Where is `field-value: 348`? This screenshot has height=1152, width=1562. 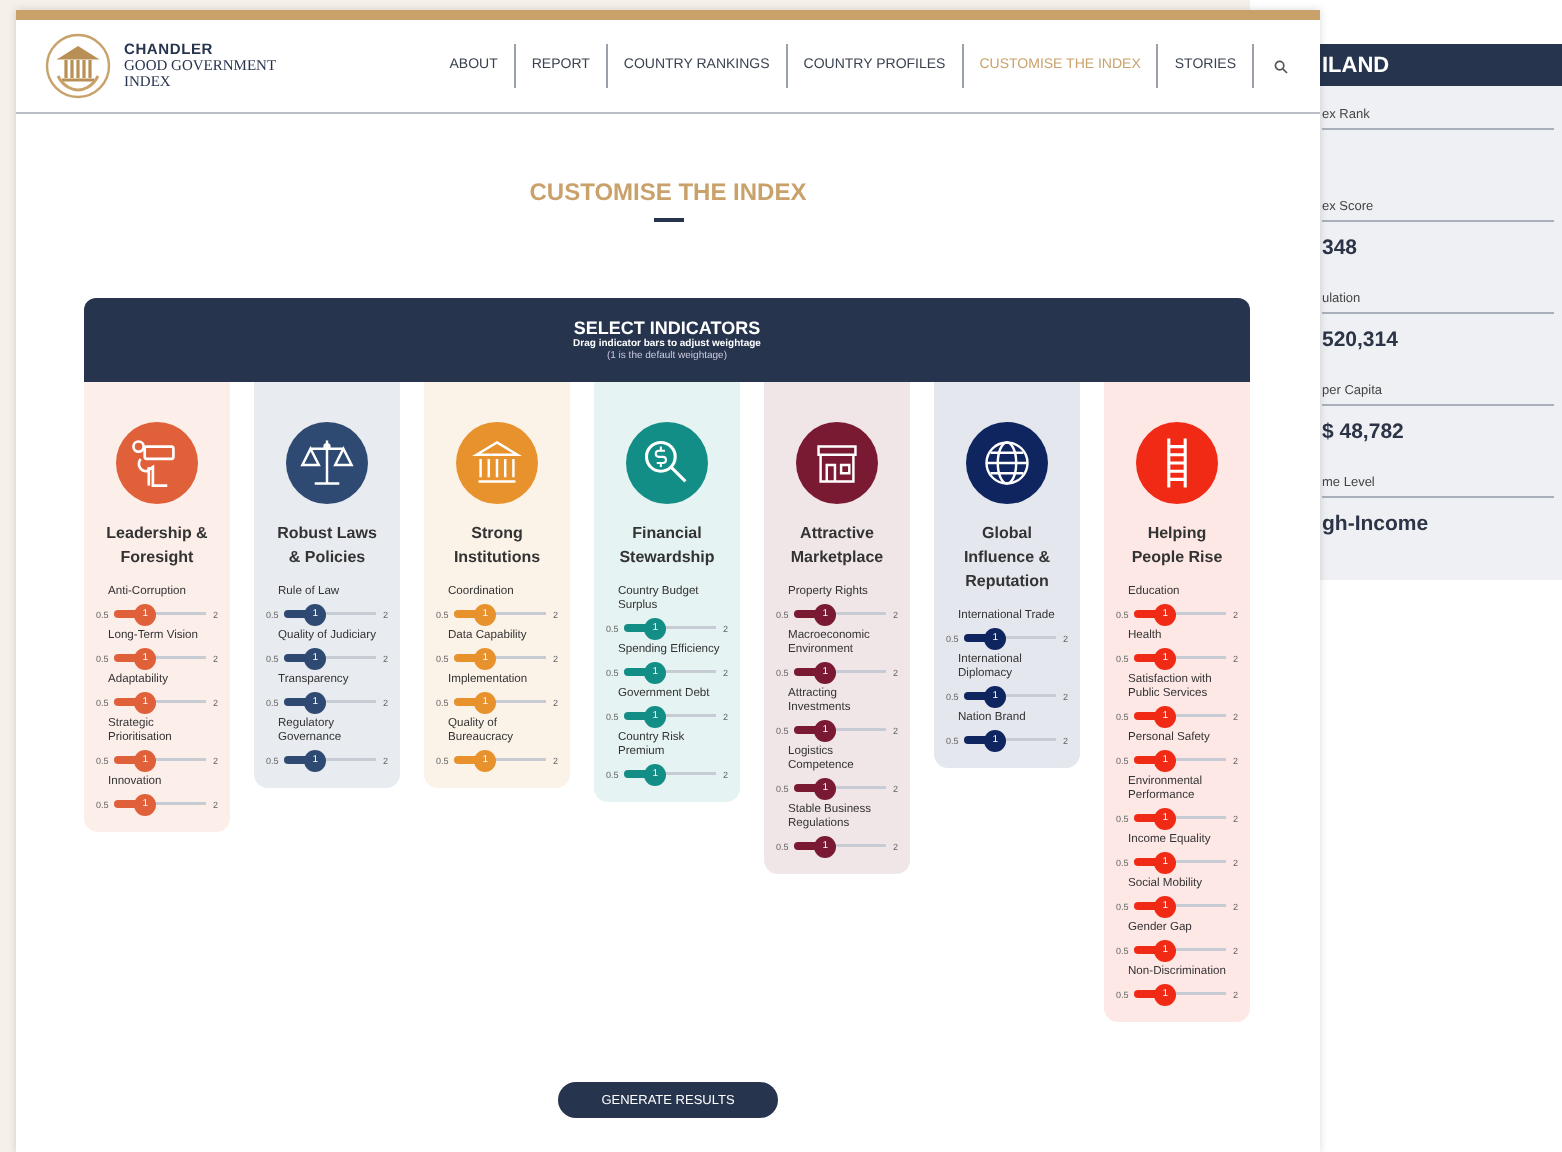 field-value: 348 is located at coordinates (1340, 248).